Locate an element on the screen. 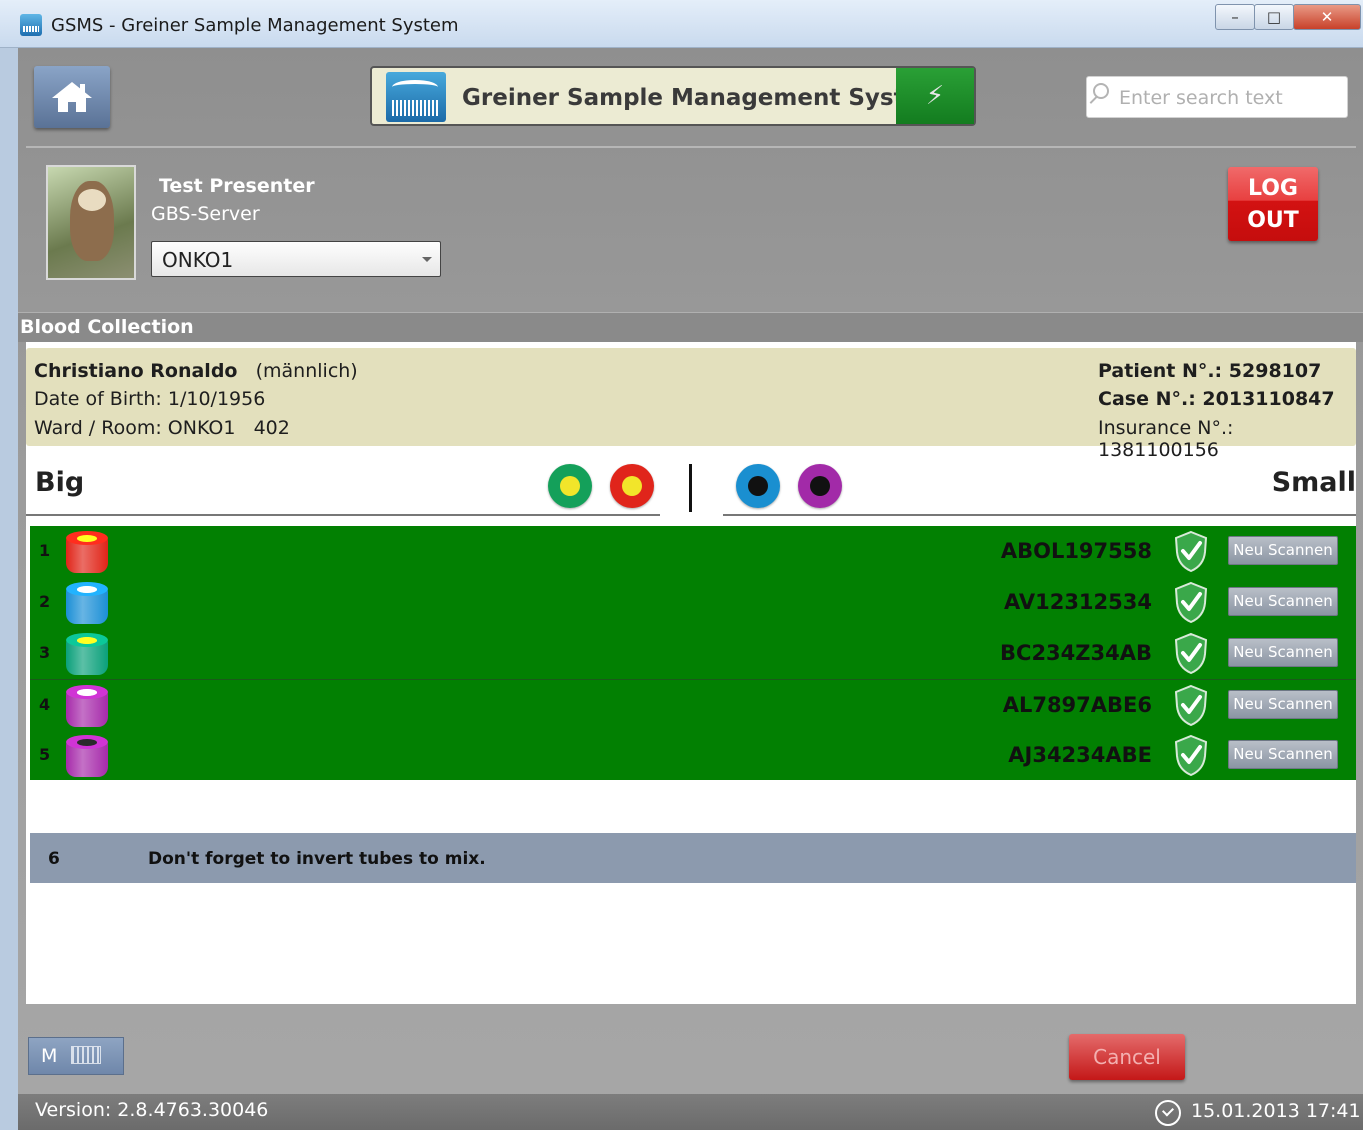 Image resolution: width=1363 pixels, height=1130 pixels. window-controls: – □ ✕ is located at coordinates (1288, 17).